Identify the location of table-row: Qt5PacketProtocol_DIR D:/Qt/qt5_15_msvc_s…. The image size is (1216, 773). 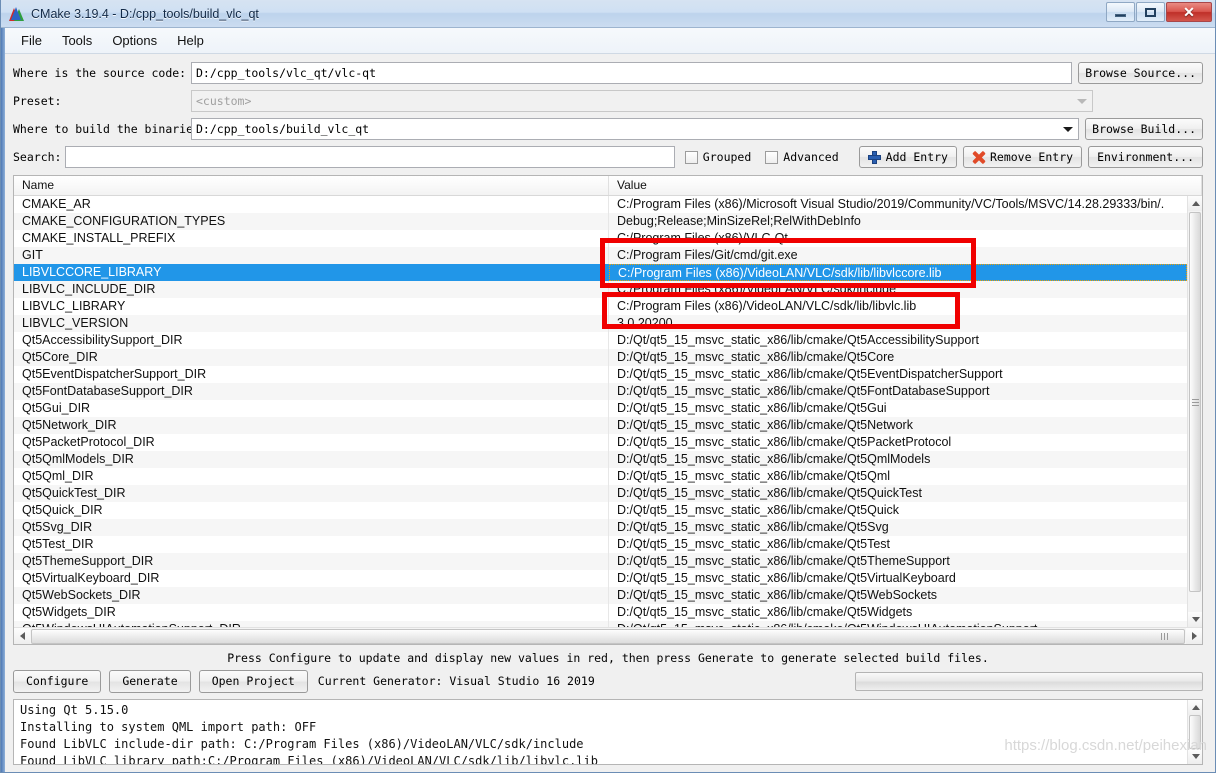
(600, 442).